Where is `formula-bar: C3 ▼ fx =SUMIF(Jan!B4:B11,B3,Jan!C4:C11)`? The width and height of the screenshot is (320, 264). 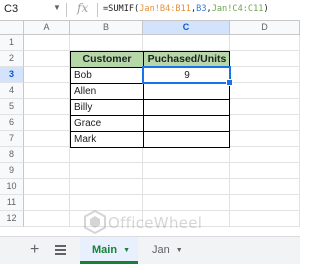
formula-bar: C3 ▼ fx =SUMIF(Jan!B4:B11,B3,Jan!C4:C11) is located at coordinates (150, 10).